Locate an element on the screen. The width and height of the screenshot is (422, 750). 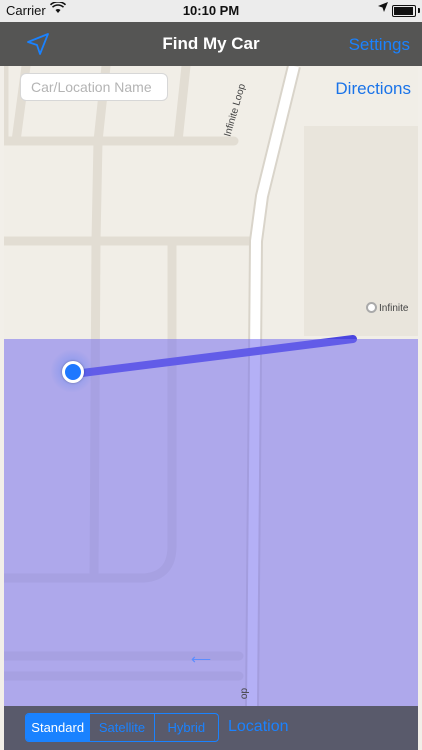
poi-marker: Infinite is located at coordinates (387, 308).